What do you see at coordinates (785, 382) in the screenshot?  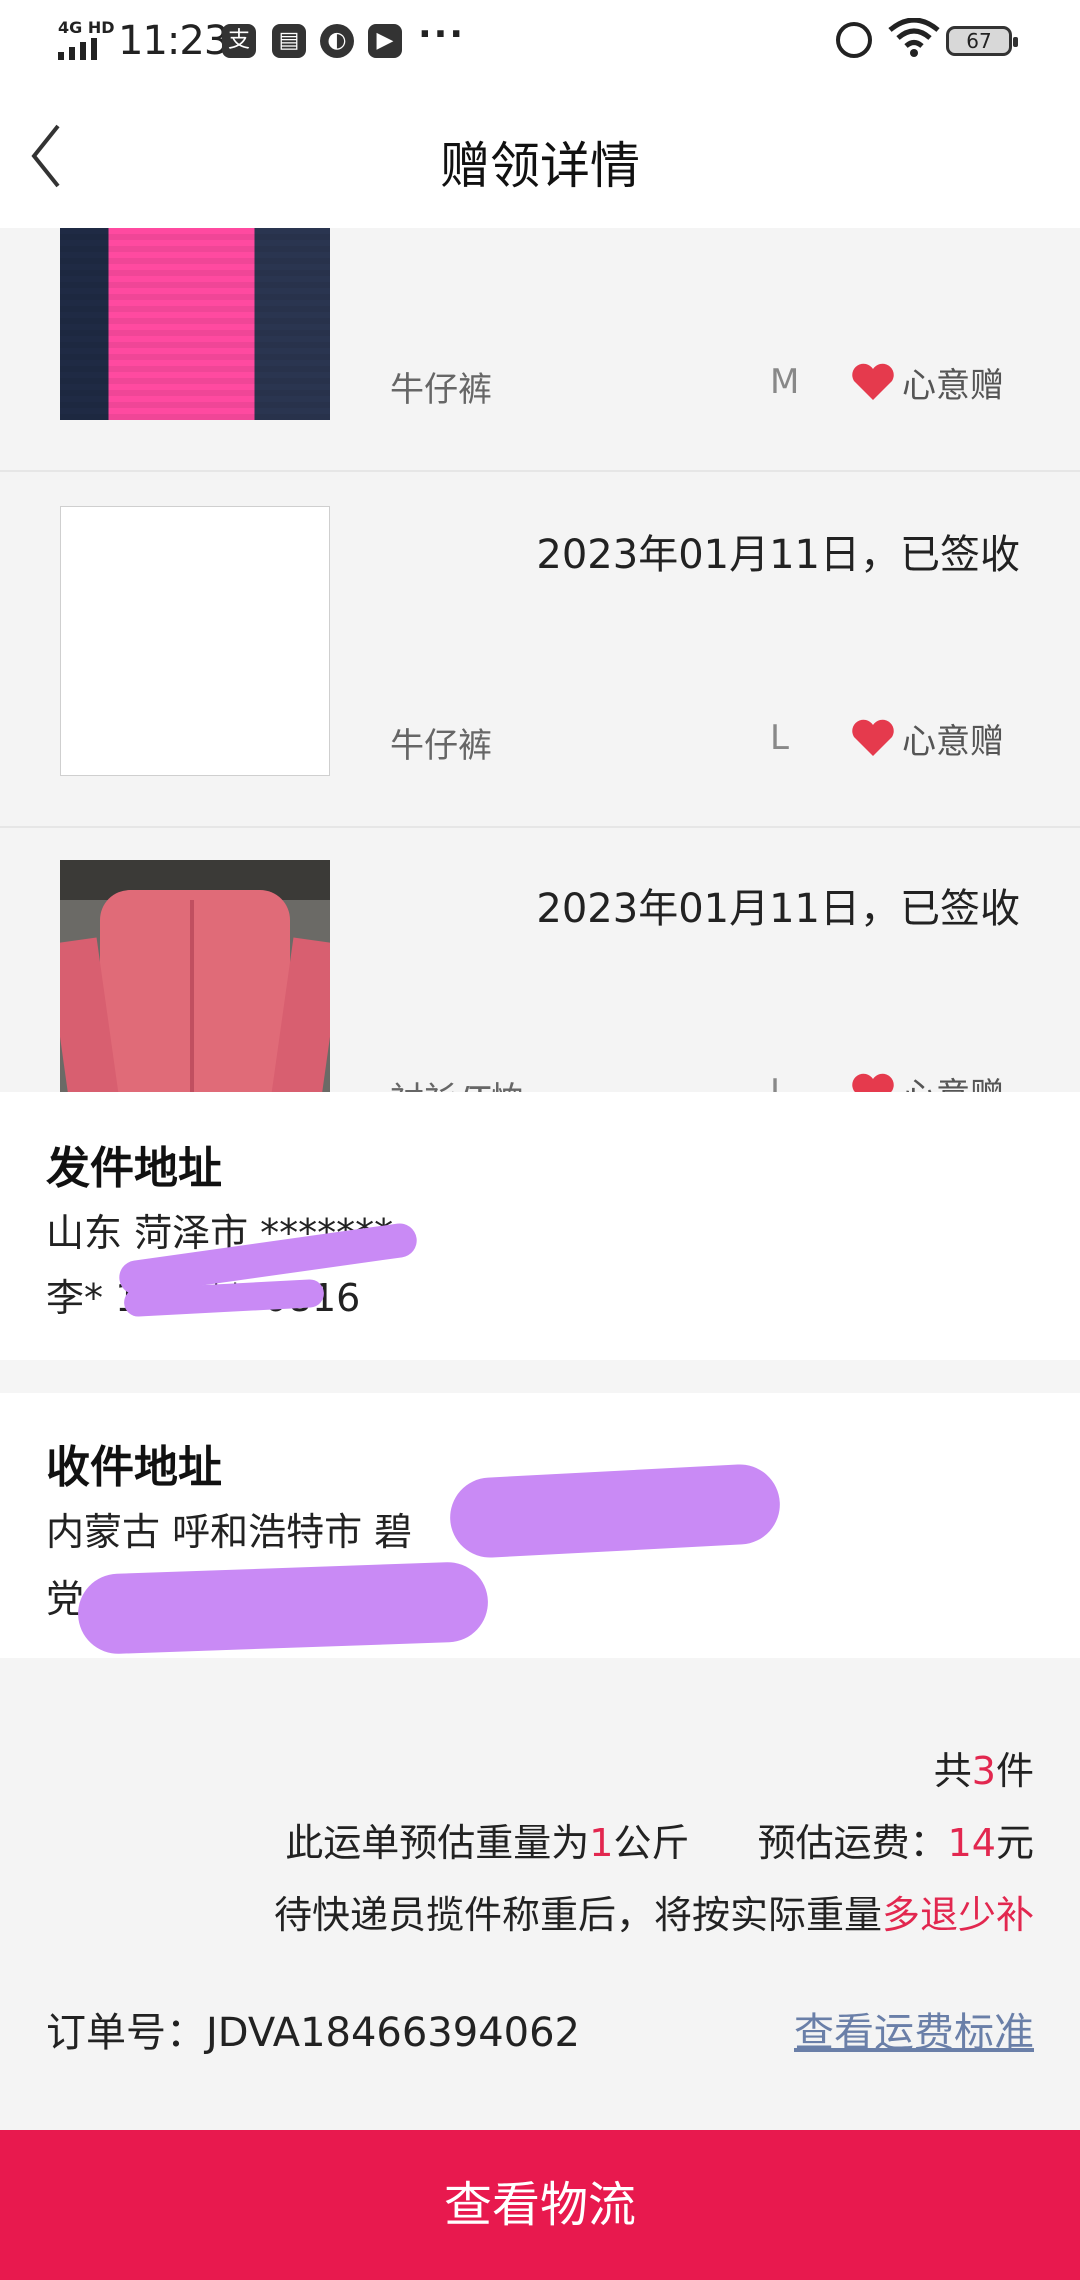 I see `item-size: M` at bounding box center [785, 382].